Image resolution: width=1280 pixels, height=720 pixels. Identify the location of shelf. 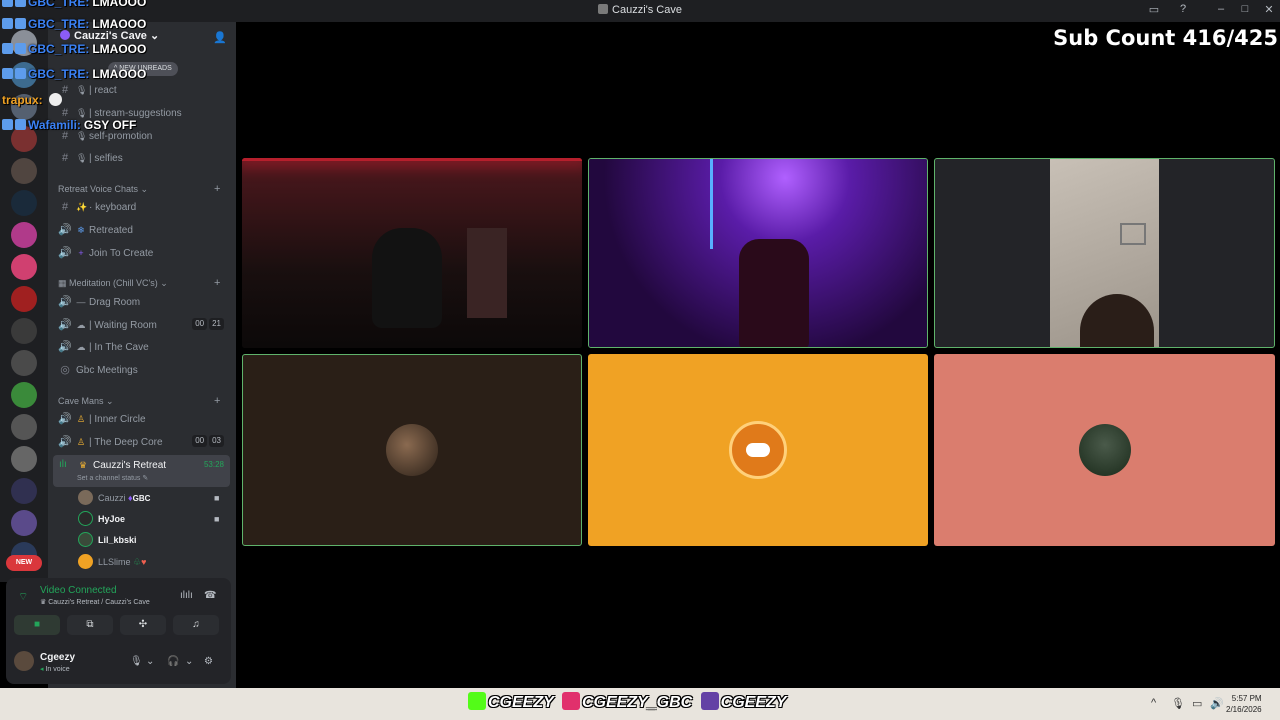
(487, 273).